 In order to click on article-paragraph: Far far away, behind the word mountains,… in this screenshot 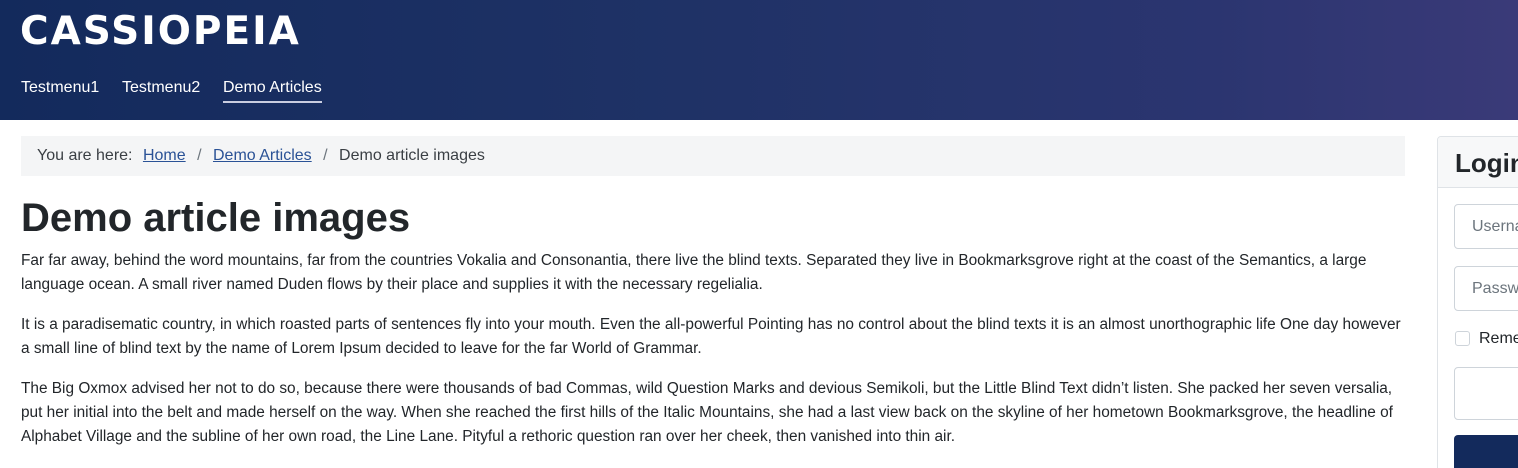, I will do `click(694, 272)`.